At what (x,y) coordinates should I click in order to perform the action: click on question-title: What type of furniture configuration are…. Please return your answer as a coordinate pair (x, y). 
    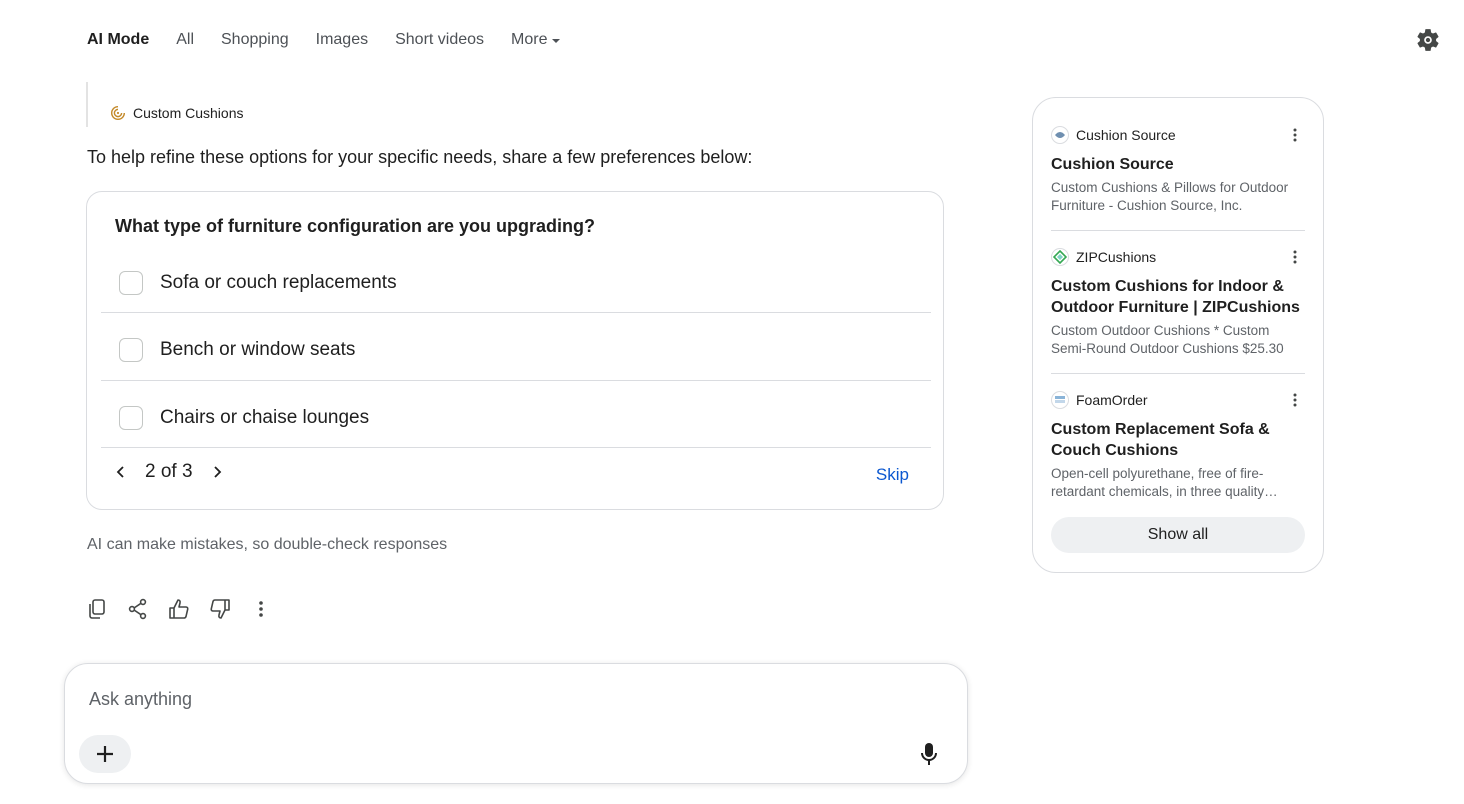
    Looking at the image, I should click on (355, 226).